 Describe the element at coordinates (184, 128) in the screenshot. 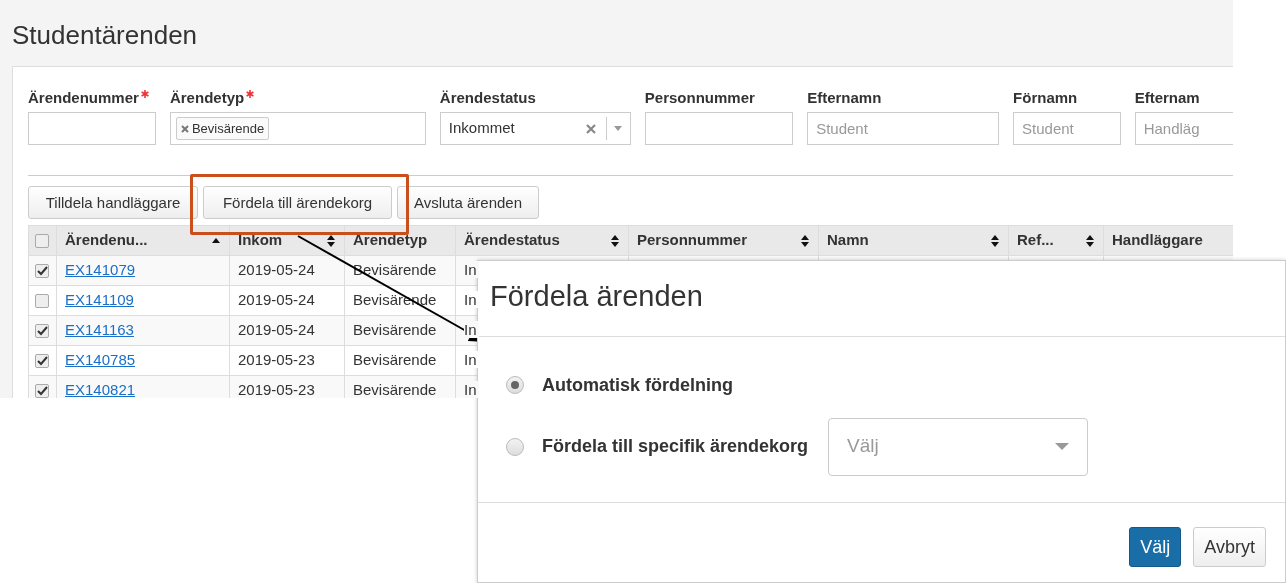

I see `remove-icon` at that location.